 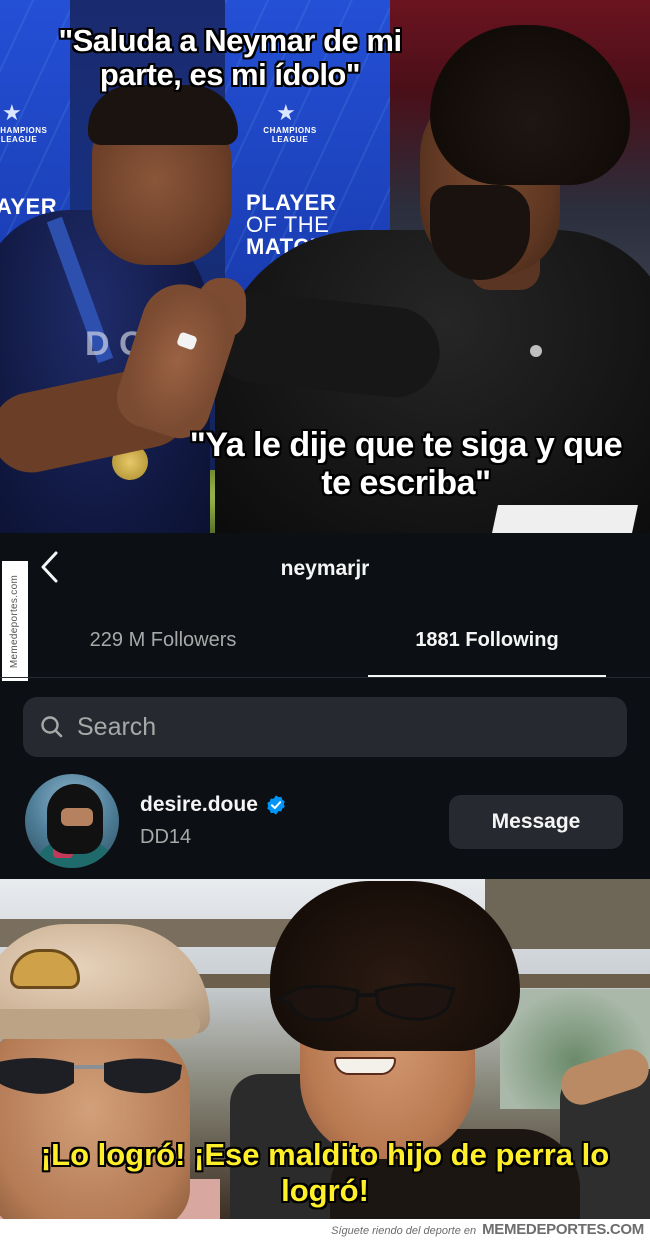 What do you see at coordinates (72, 821) in the screenshot?
I see `avatar` at bounding box center [72, 821].